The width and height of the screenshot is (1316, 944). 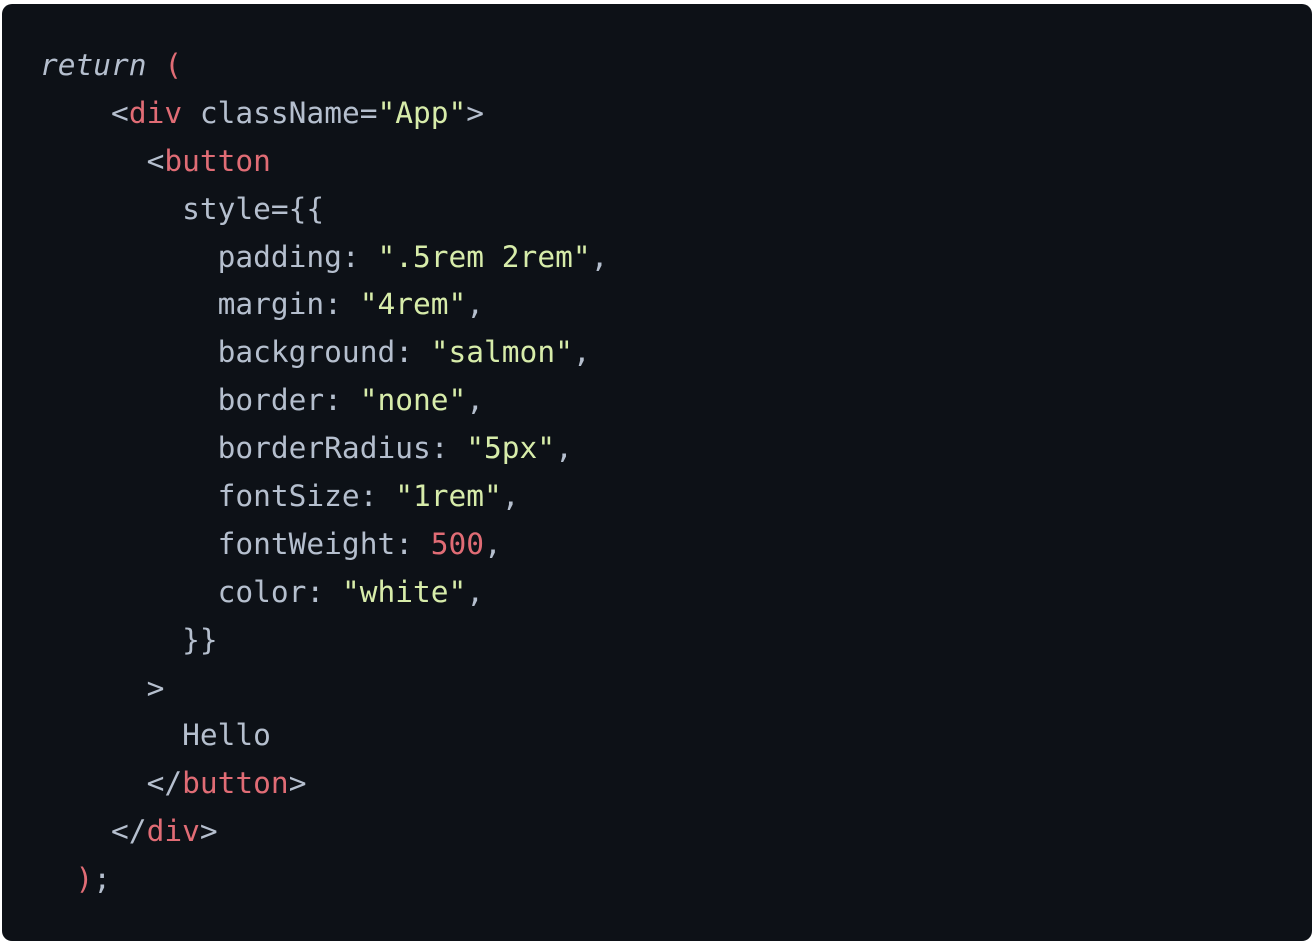 What do you see at coordinates (448, 496) in the screenshot?
I see `code-token-str: "1rem"` at bounding box center [448, 496].